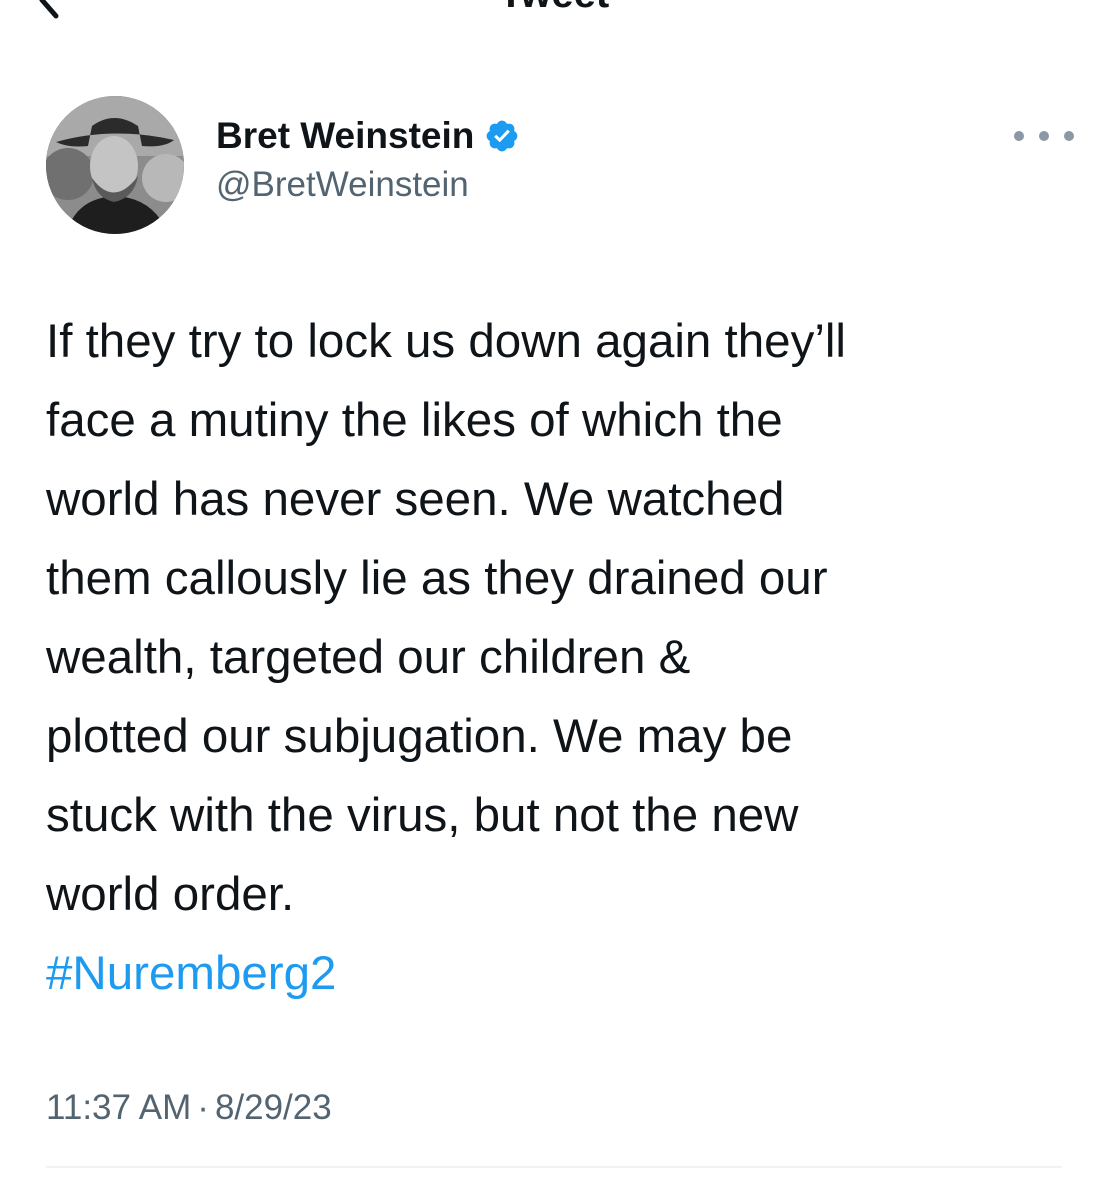 This screenshot has height=1200, width=1108. Describe the element at coordinates (561, 973) in the screenshot. I see `hashtag-link: #Nuremberg2` at that location.